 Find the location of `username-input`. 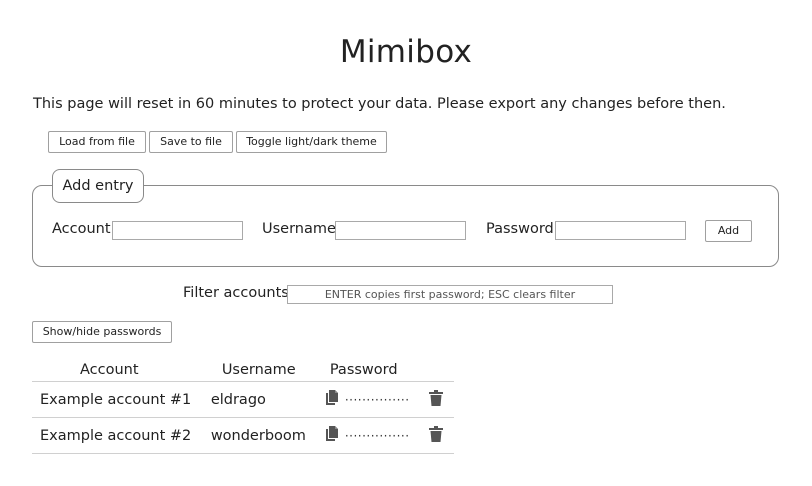

username-input is located at coordinates (400, 230).